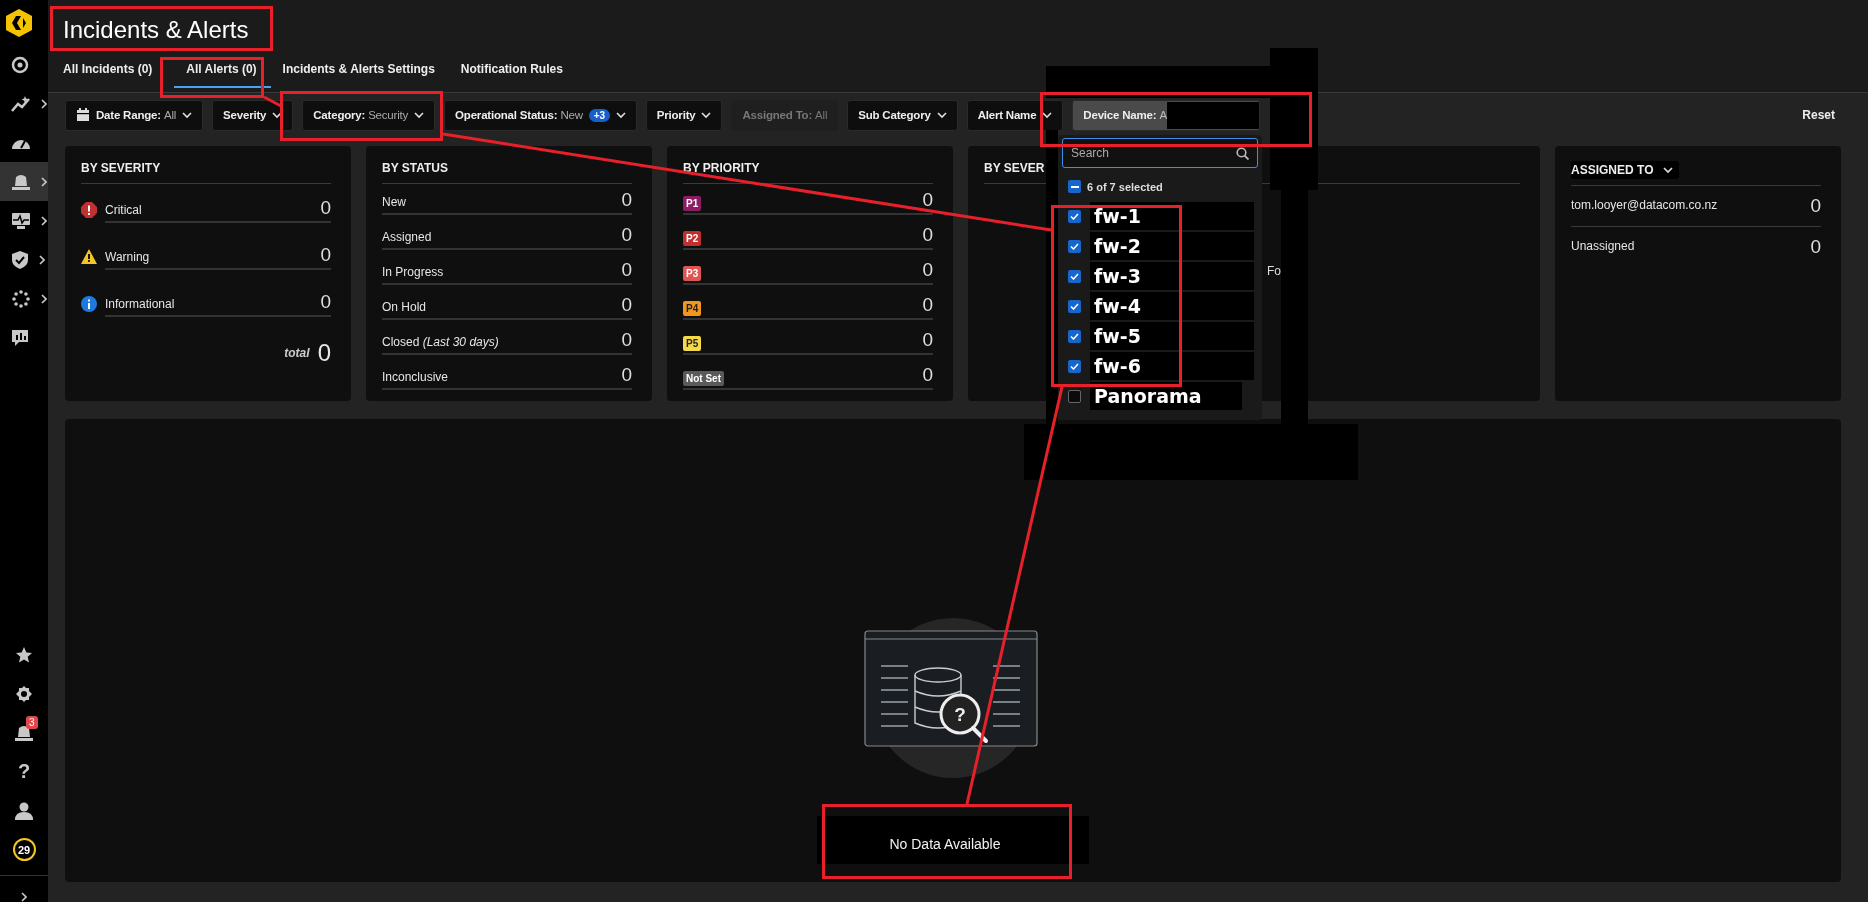 The height and width of the screenshot is (902, 1868). What do you see at coordinates (21, 220) in the screenshot?
I see `monitor-icon` at bounding box center [21, 220].